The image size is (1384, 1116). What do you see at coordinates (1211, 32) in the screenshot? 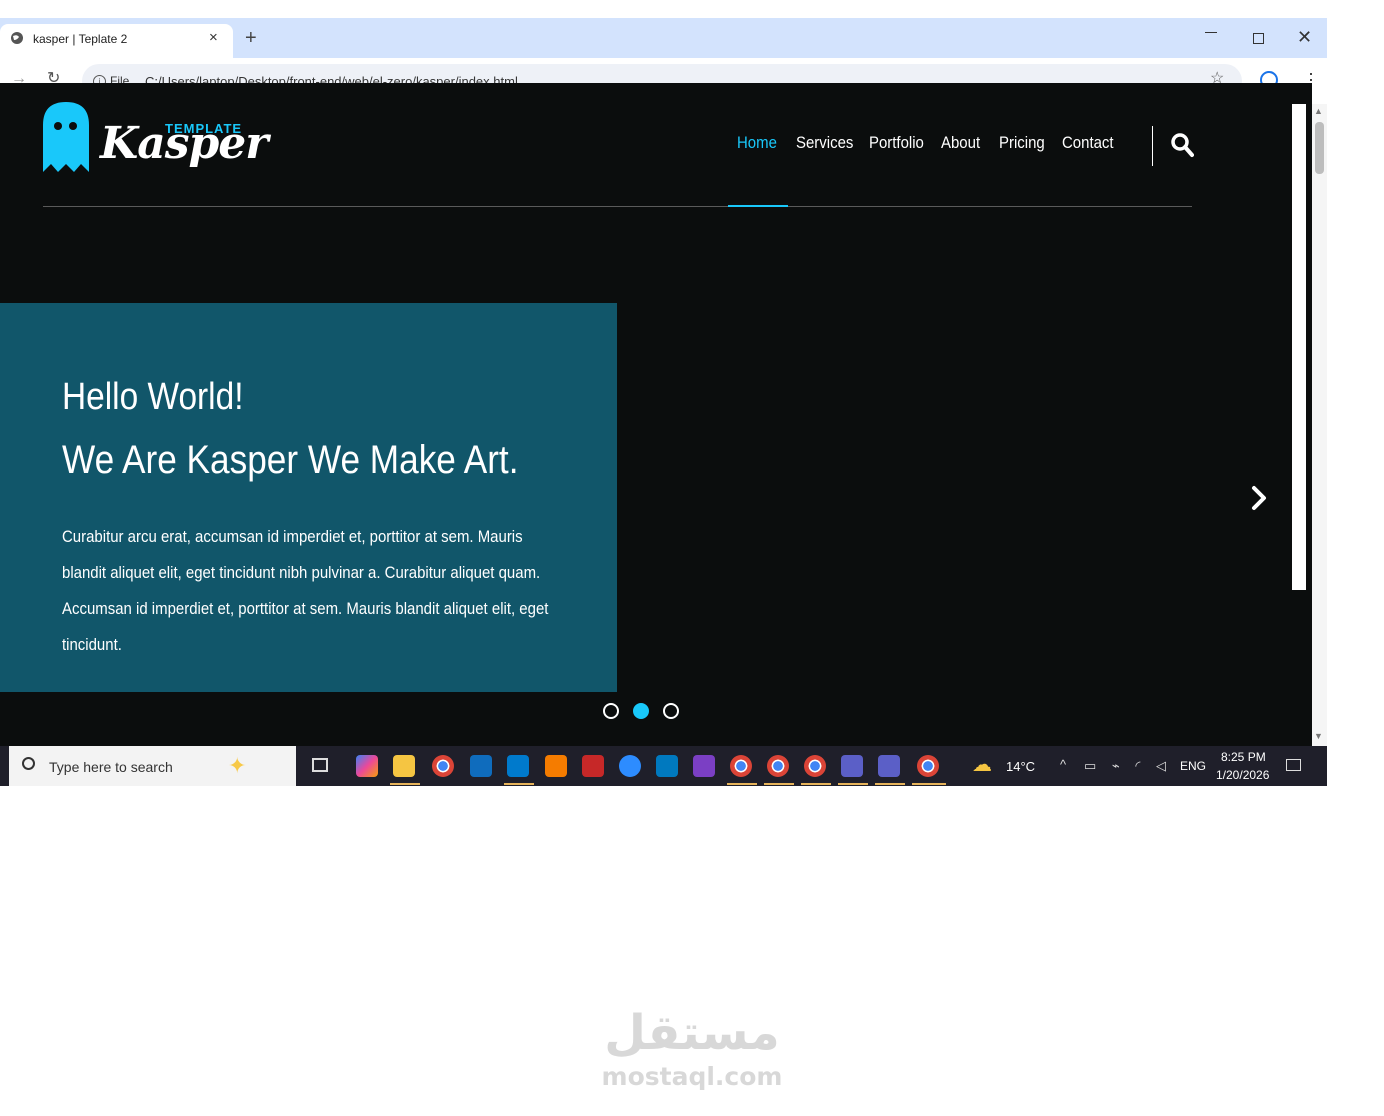
I see `minimize-icon` at bounding box center [1211, 32].